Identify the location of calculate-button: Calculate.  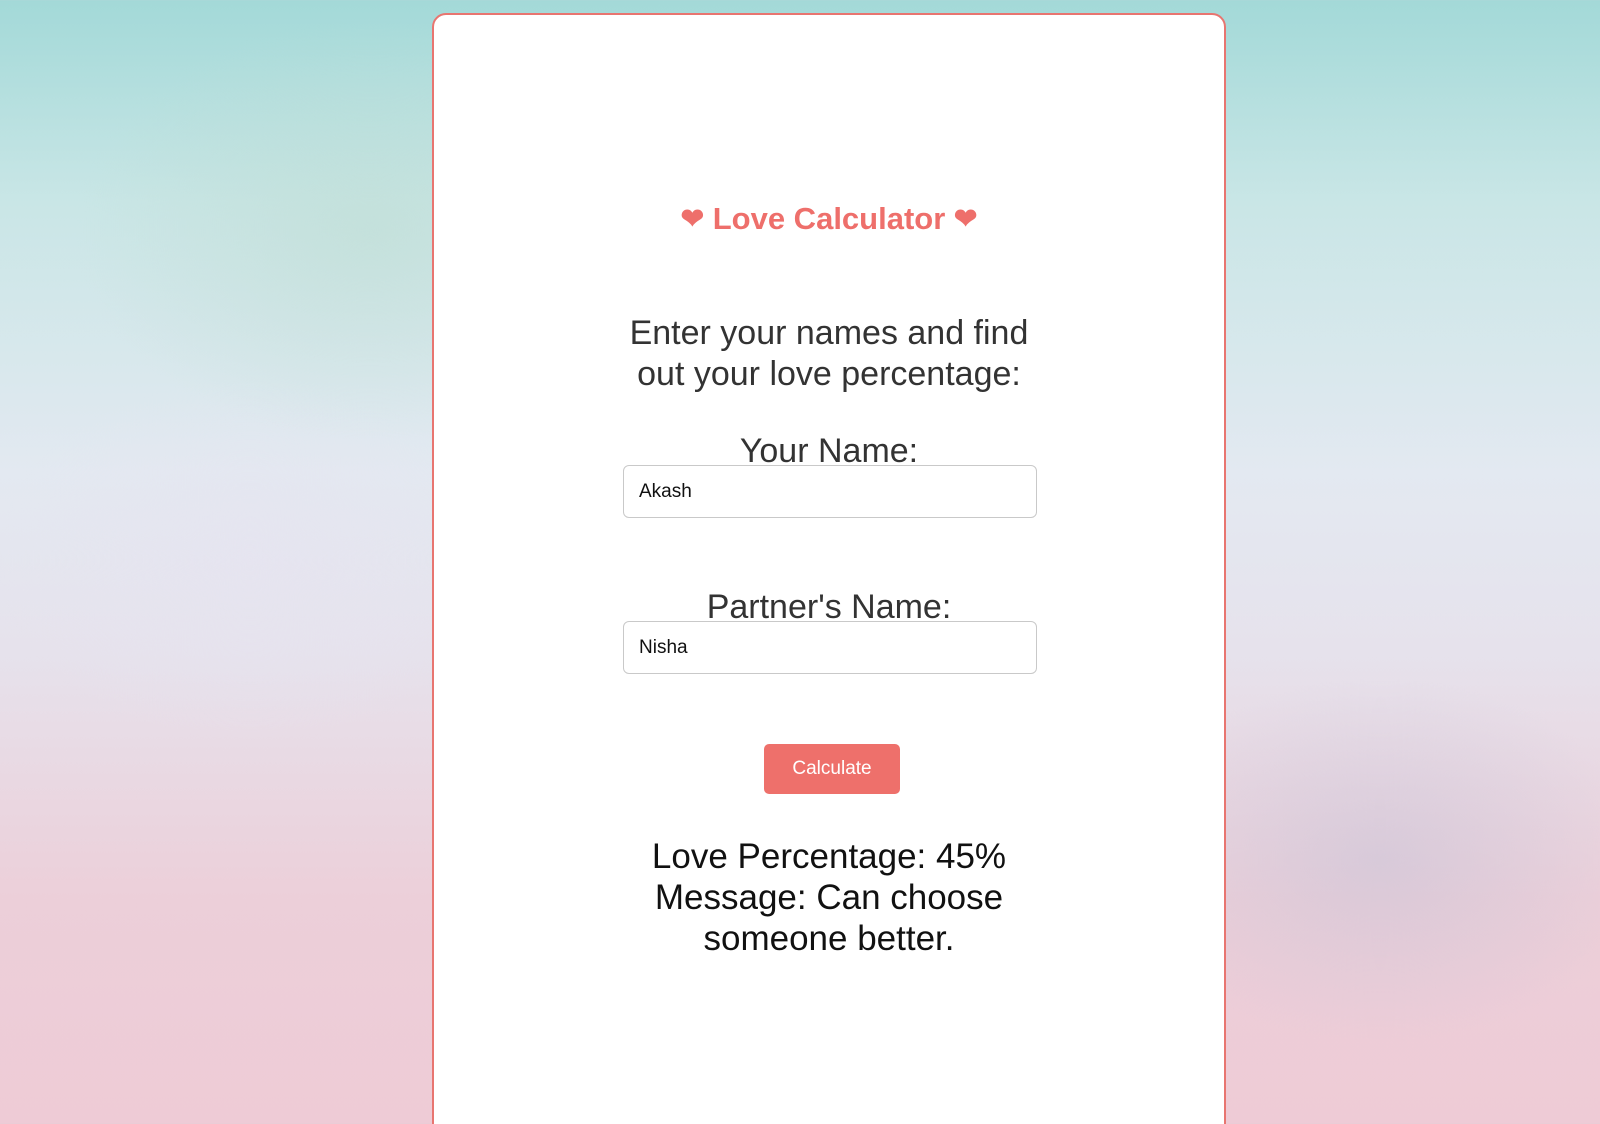
(832, 769).